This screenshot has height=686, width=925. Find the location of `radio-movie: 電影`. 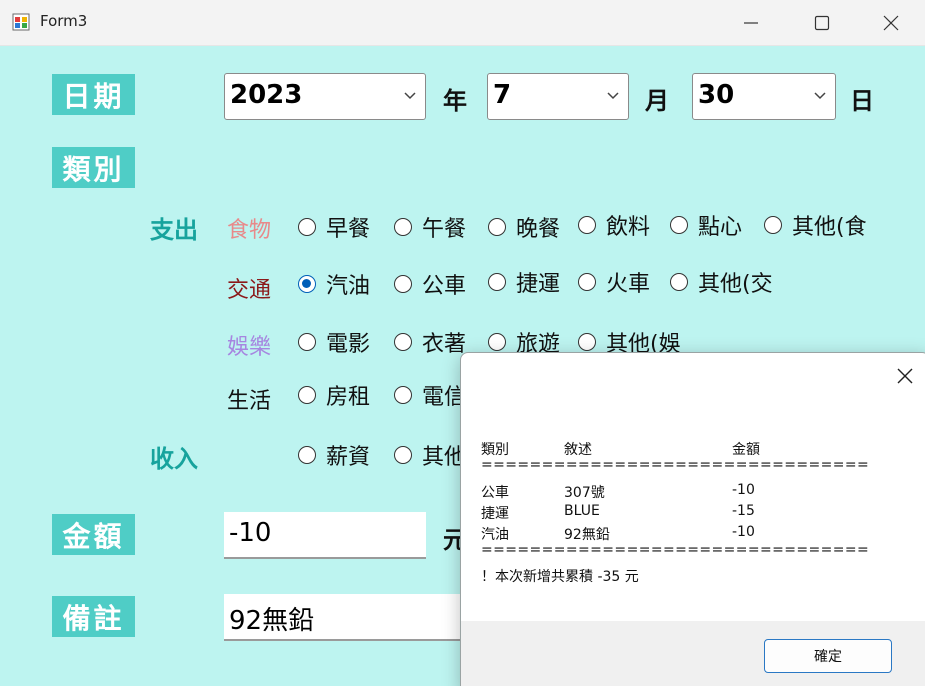

radio-movie: 電影 is located at coordinates (334, 343).